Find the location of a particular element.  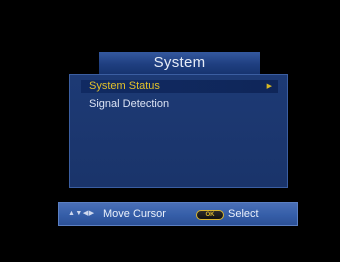

page-title: System is located at coordinates (179, 63).